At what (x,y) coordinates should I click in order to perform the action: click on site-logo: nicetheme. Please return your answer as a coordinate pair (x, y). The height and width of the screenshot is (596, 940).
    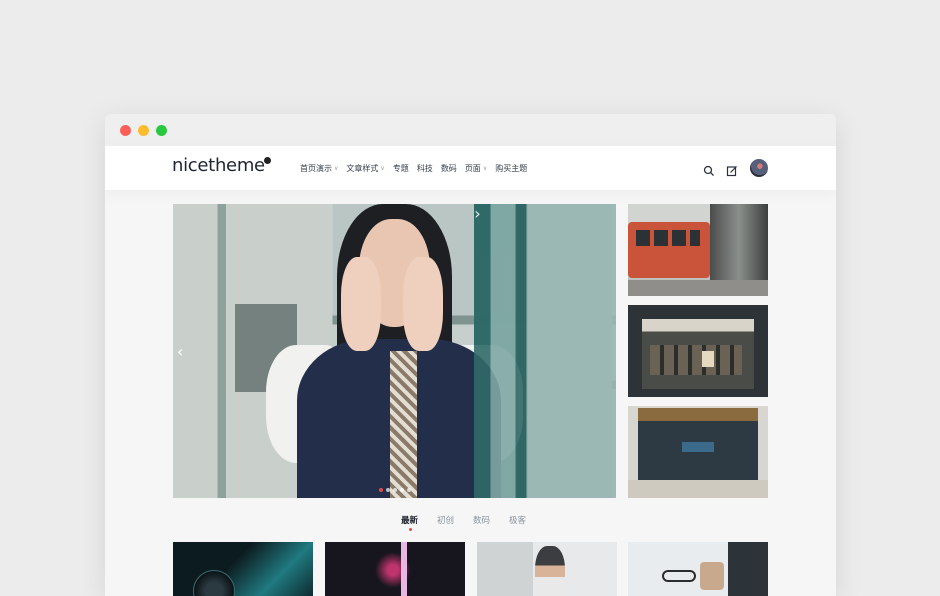
    Looking at the image, I should click on (218, 165).